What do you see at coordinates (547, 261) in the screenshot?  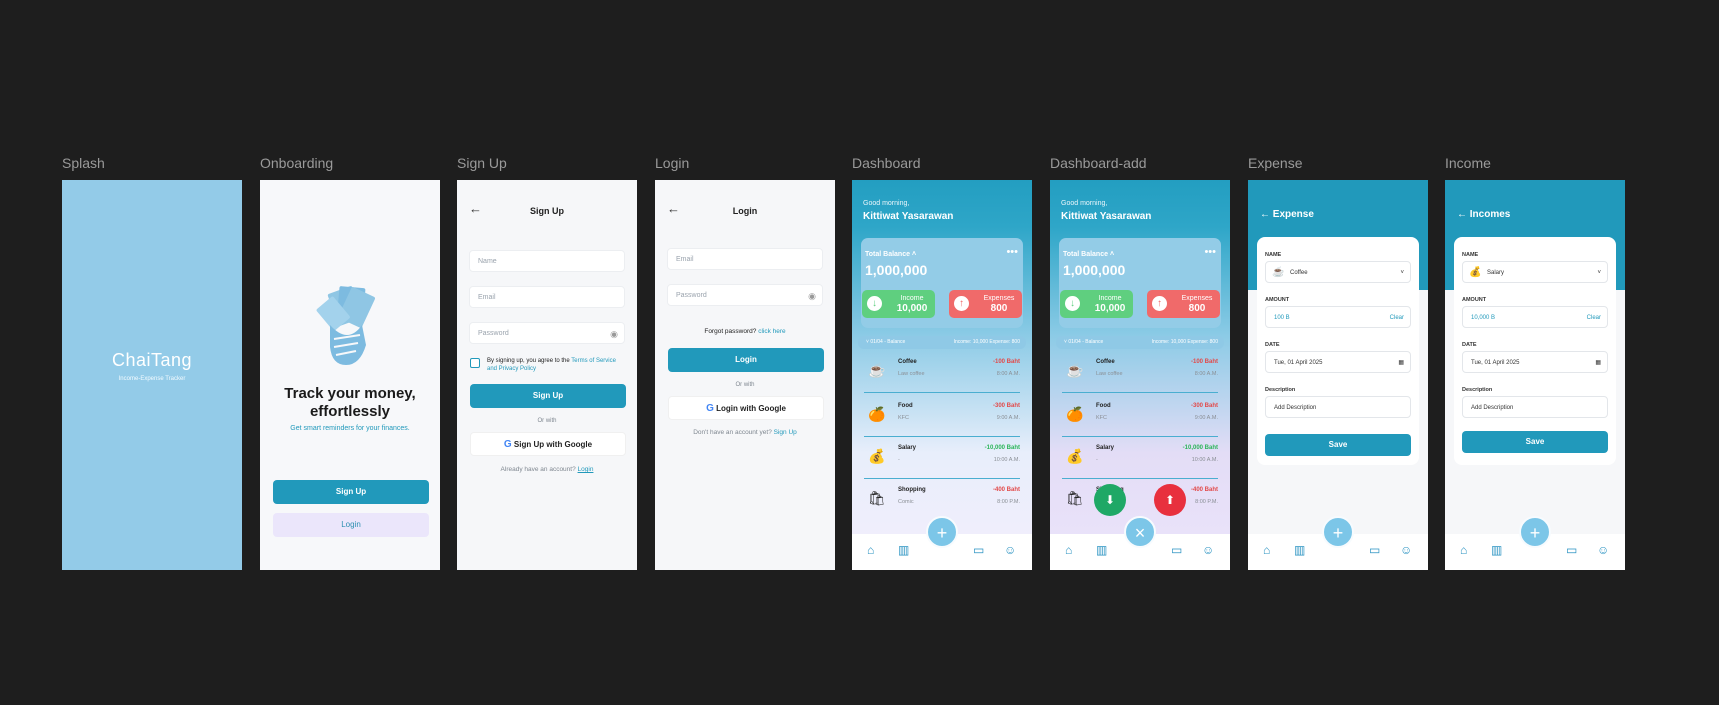 I see `name-field: Name` at bounding box center [547, 261].